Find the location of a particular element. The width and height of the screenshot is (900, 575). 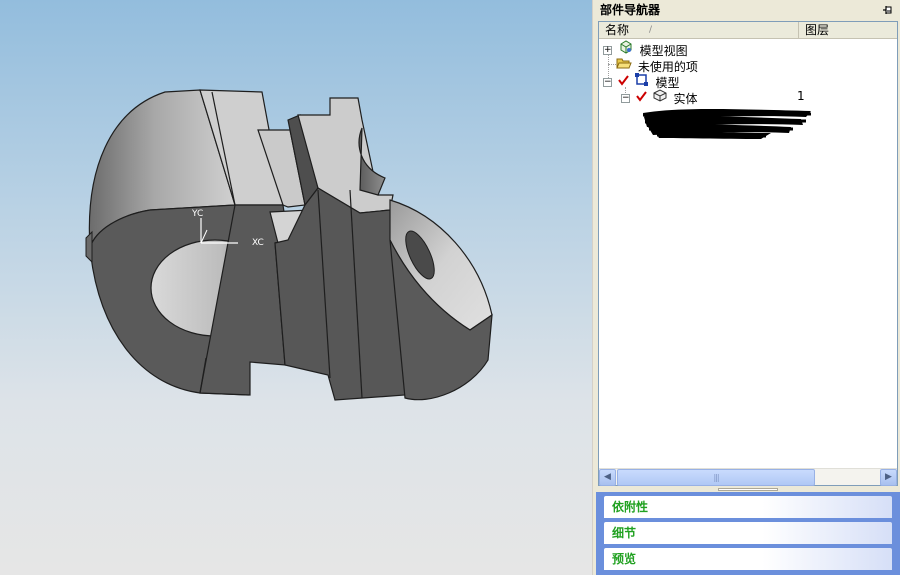

sash-grip is located at coordinates (748, 489).